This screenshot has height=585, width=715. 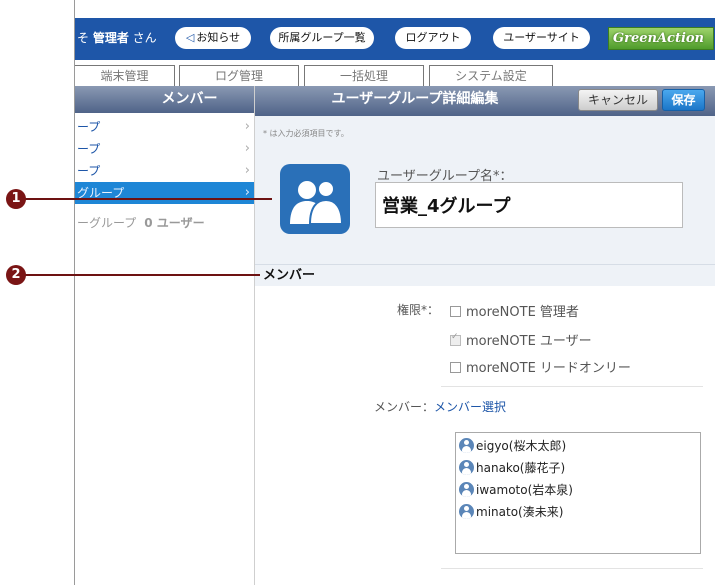 What do you see at coordinates (470, 407) in the screenshot?
I see `member-select-link: メンバー選択` at bounding box center [470, 407].